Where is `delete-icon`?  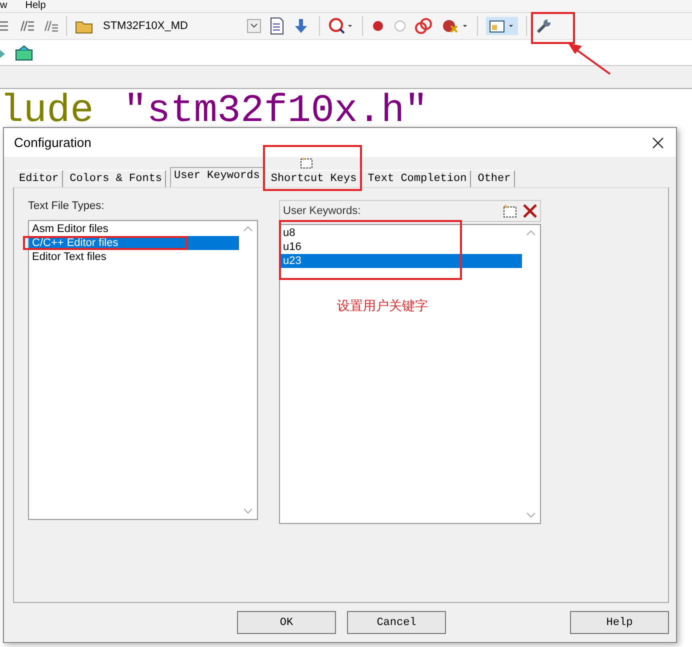 delete-icon is located at coordinates (530, 211).